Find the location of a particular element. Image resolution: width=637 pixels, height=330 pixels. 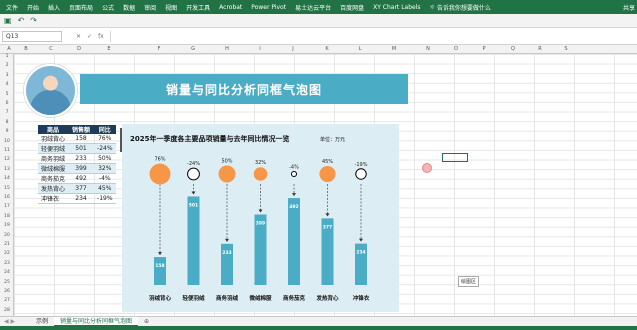

formula-input is located at coordinates (373, 36).